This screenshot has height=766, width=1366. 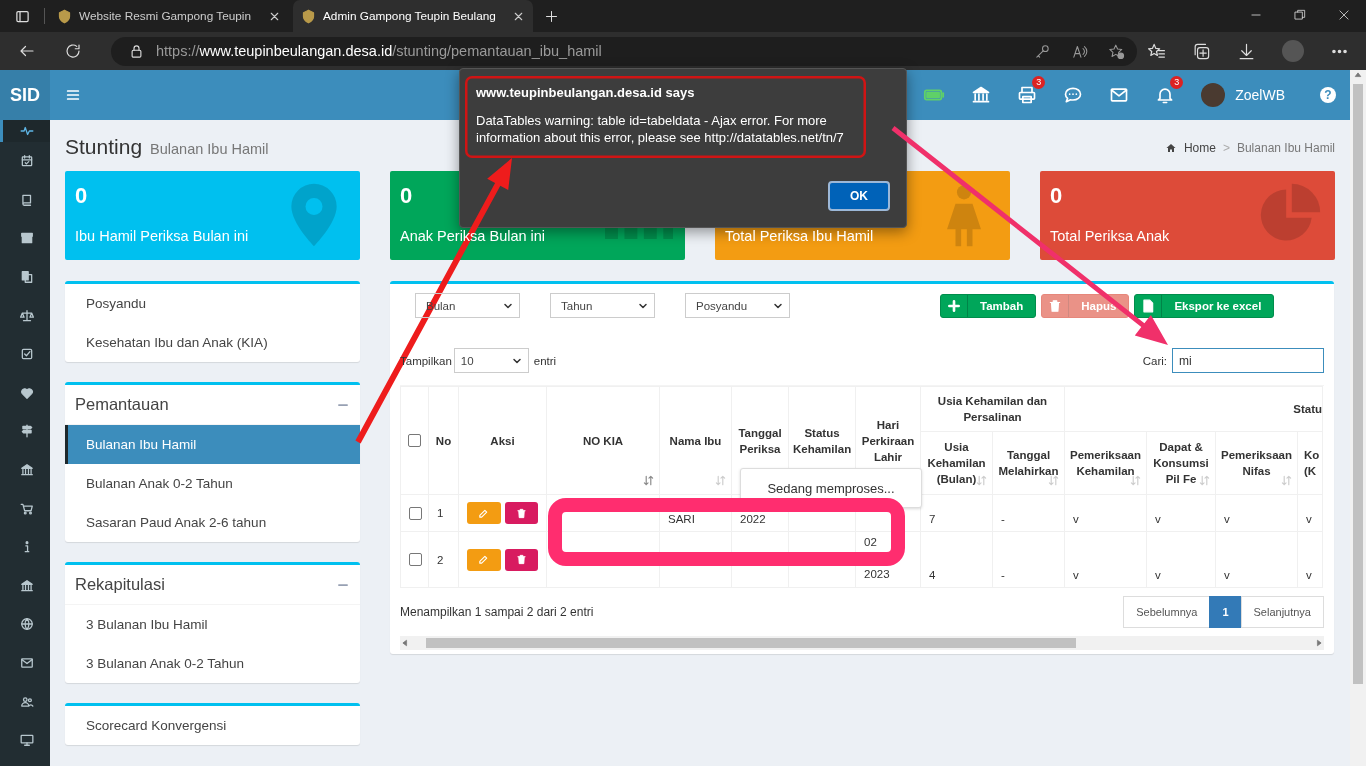 What do you see at coordinates (1358, 418) in the screenshot?
I see `vertical-scrollbar` at bounding box center [1358, 418].